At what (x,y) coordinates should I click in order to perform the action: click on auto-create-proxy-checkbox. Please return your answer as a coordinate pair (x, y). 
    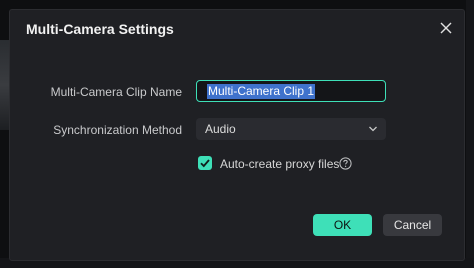
    Looking at the image, I should click on (205, 163).